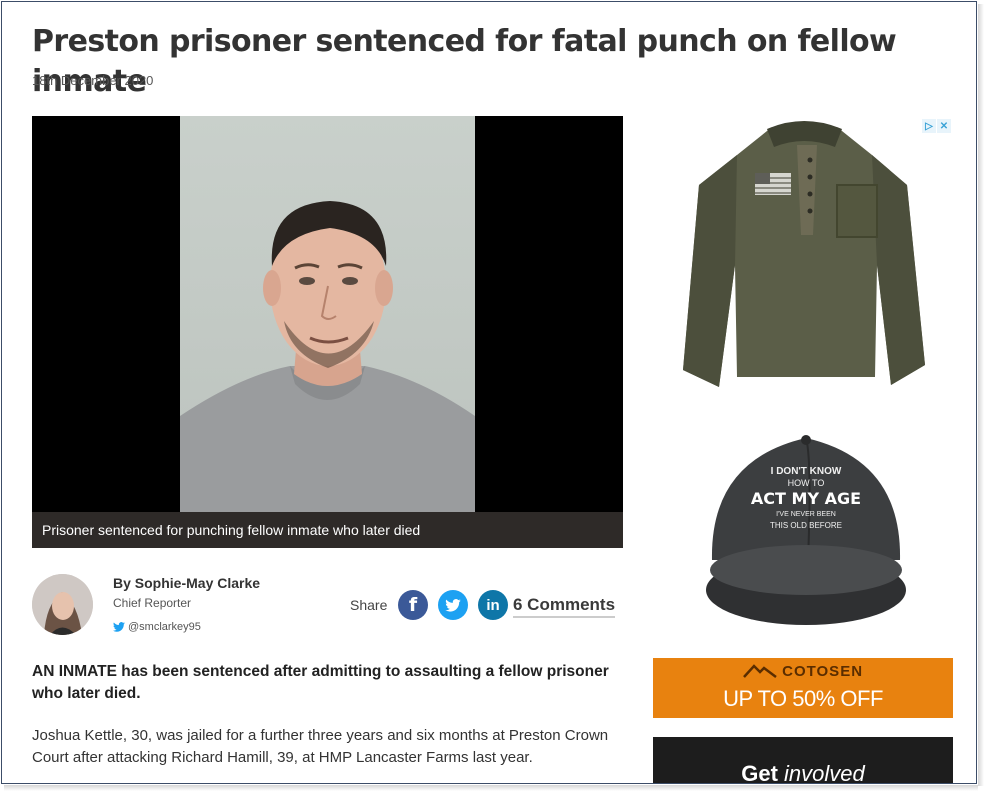 Image resolution: width=992 pixels, height=799 pixels. Describe the element at coordinates (93, 80) in the screenshot. I see `article-date: 18th December 2020` at that location.